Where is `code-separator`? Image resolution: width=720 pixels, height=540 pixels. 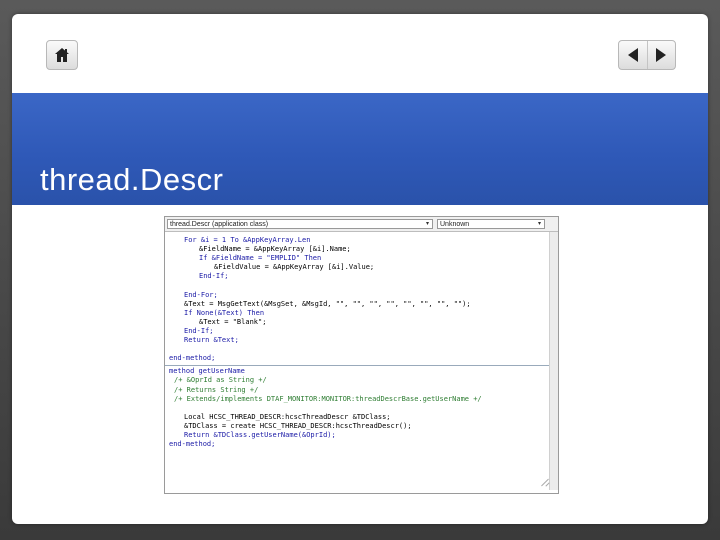
code-separator is located at coordinates (361, 366).